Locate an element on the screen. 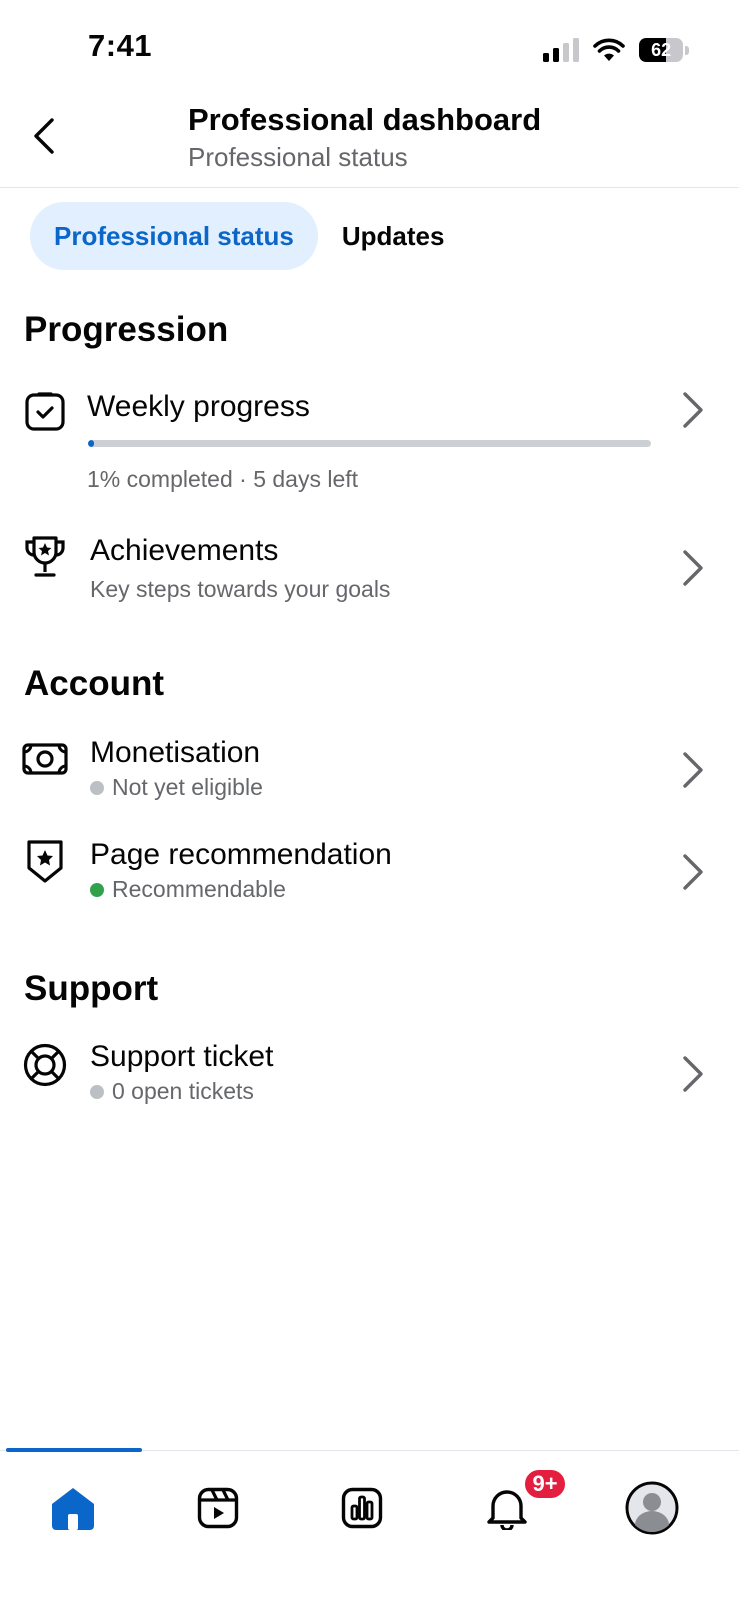 Image resolution: width=739 pixels, height=1600 pixels. monetisation-label: Monetisation is located at coordinates (175, 752).